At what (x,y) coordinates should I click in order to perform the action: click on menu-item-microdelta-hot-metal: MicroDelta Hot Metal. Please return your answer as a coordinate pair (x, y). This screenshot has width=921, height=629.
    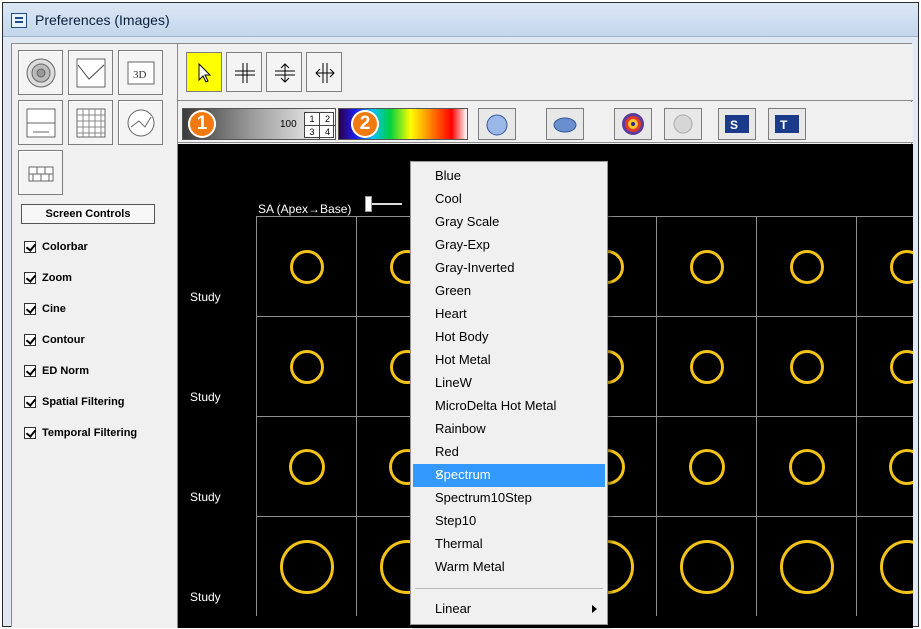
    Looking at the image, I should click on (509, 406).